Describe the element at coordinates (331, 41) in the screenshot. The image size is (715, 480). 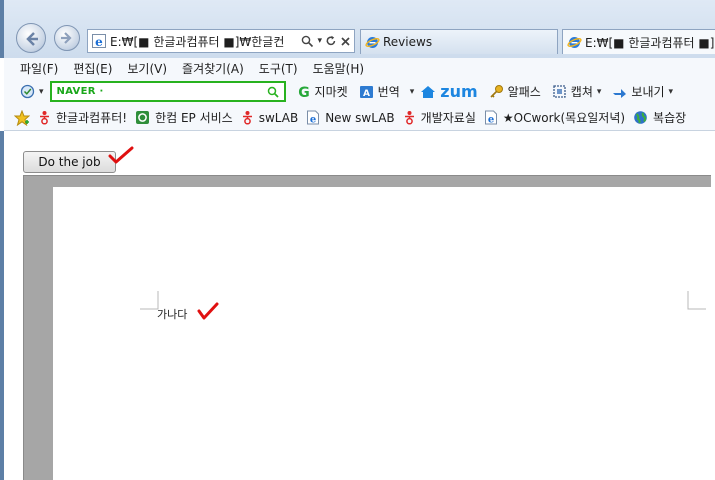
I see `refresh-icon` at that location.